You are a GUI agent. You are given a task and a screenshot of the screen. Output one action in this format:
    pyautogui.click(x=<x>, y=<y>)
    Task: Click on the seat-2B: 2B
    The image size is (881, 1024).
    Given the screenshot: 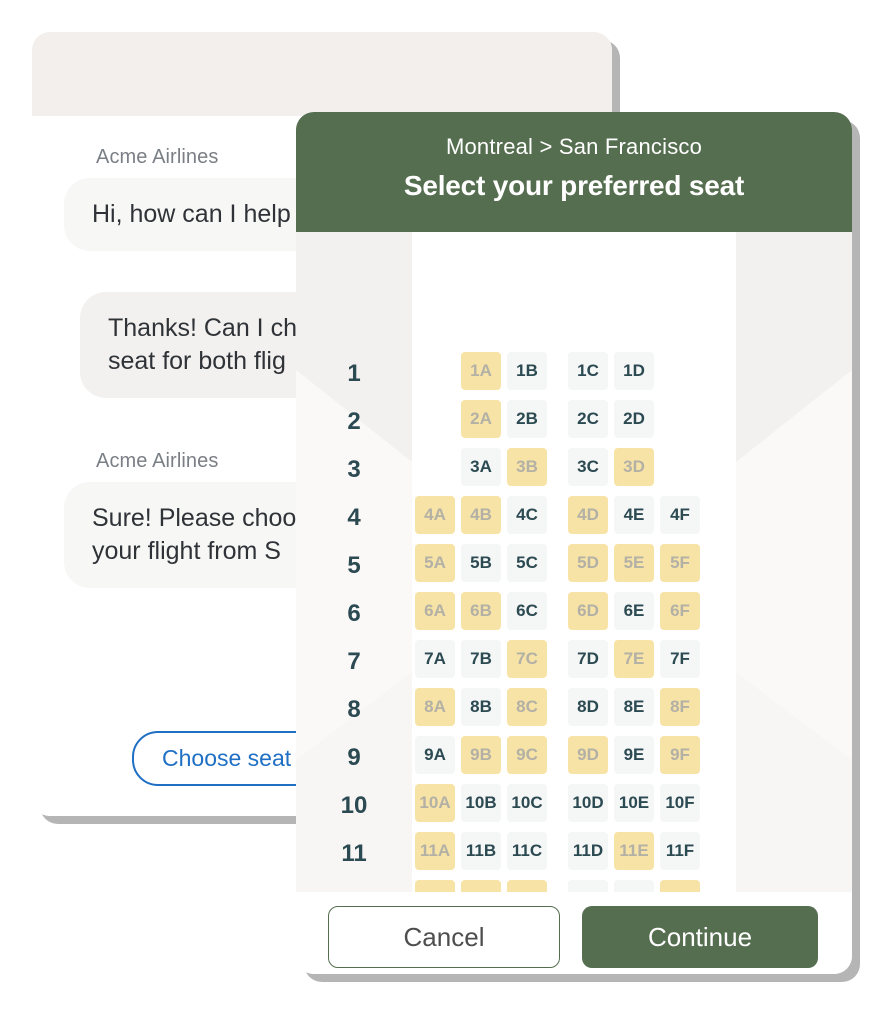 What is the action you would take?
    pyautogui.click(x=527, y=419)
    